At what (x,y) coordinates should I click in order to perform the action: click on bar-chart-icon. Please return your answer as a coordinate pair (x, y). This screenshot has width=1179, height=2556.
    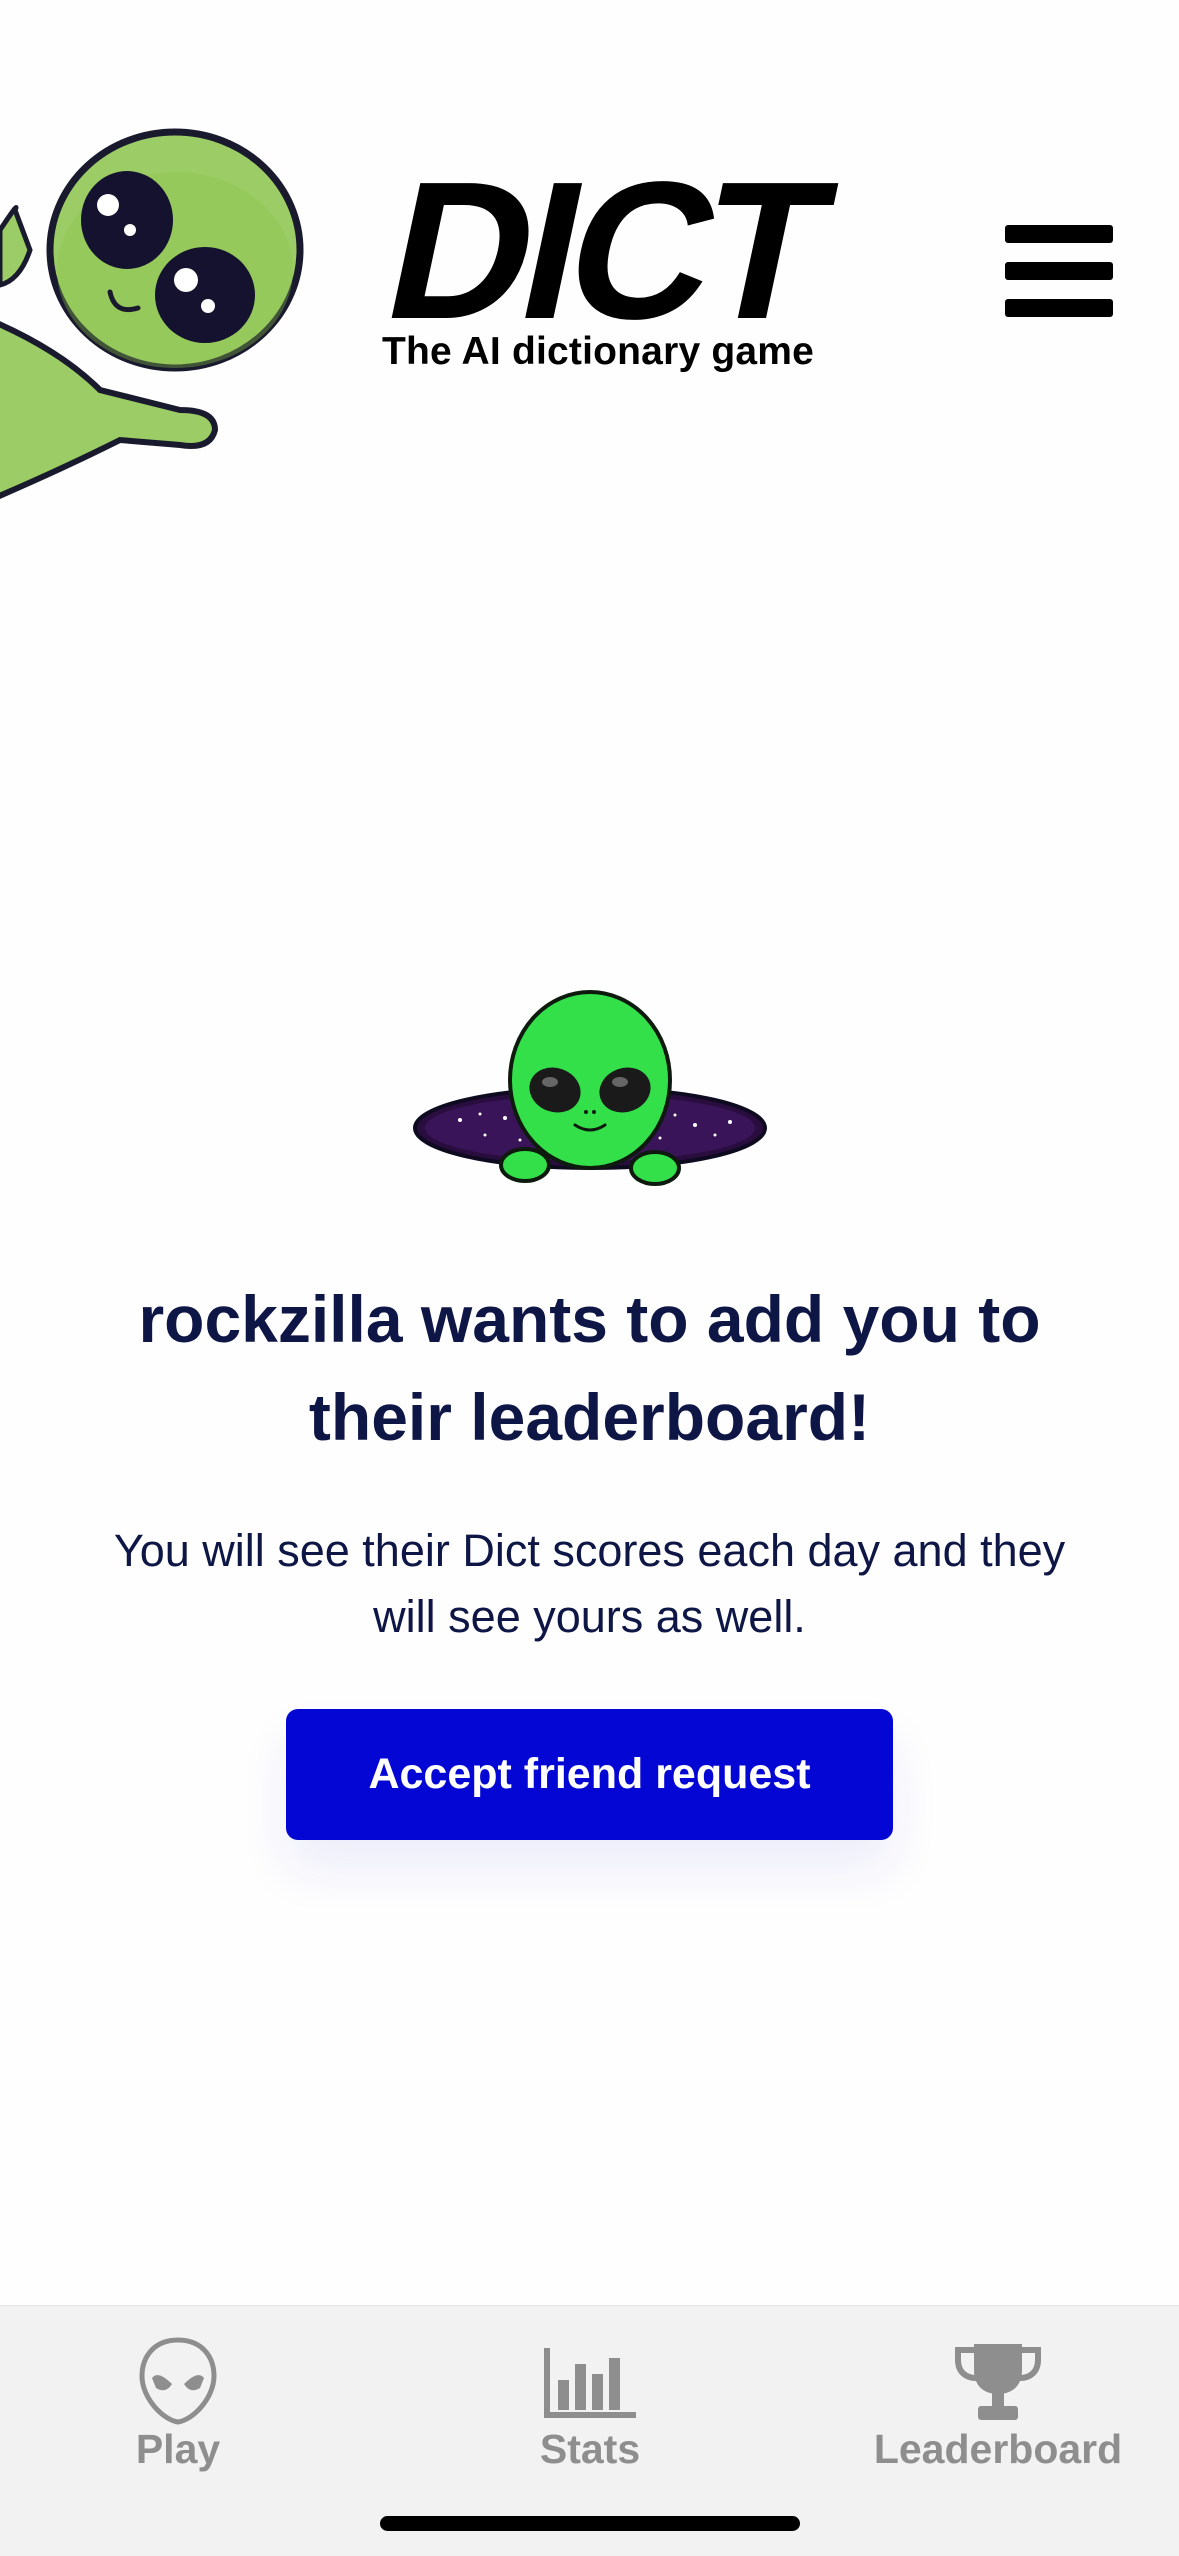
    Looking at the image, I should click on (590, 2383).